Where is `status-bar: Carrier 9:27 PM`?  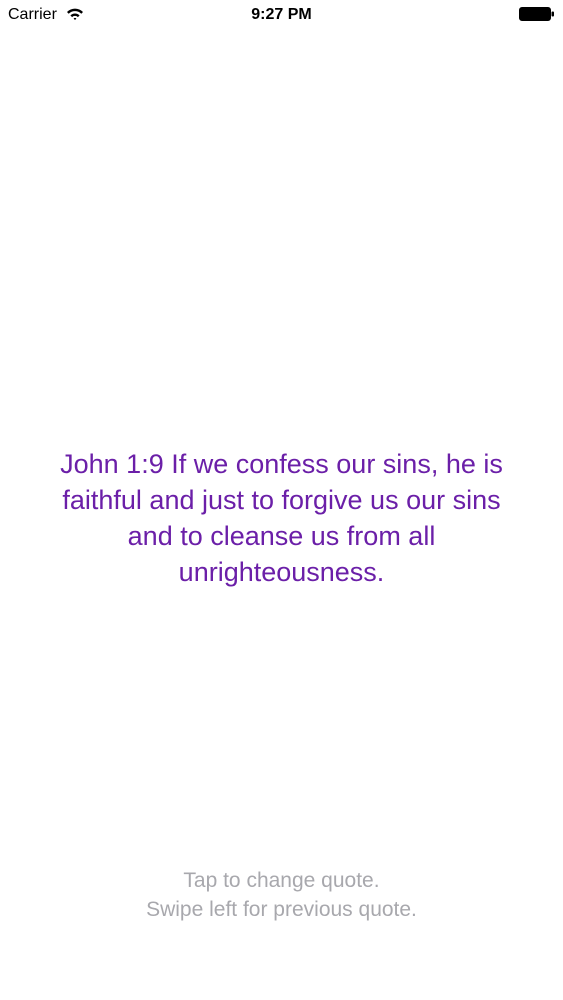
status-bar: Carrier 9:27 PM is located at coordinates (281, 15).